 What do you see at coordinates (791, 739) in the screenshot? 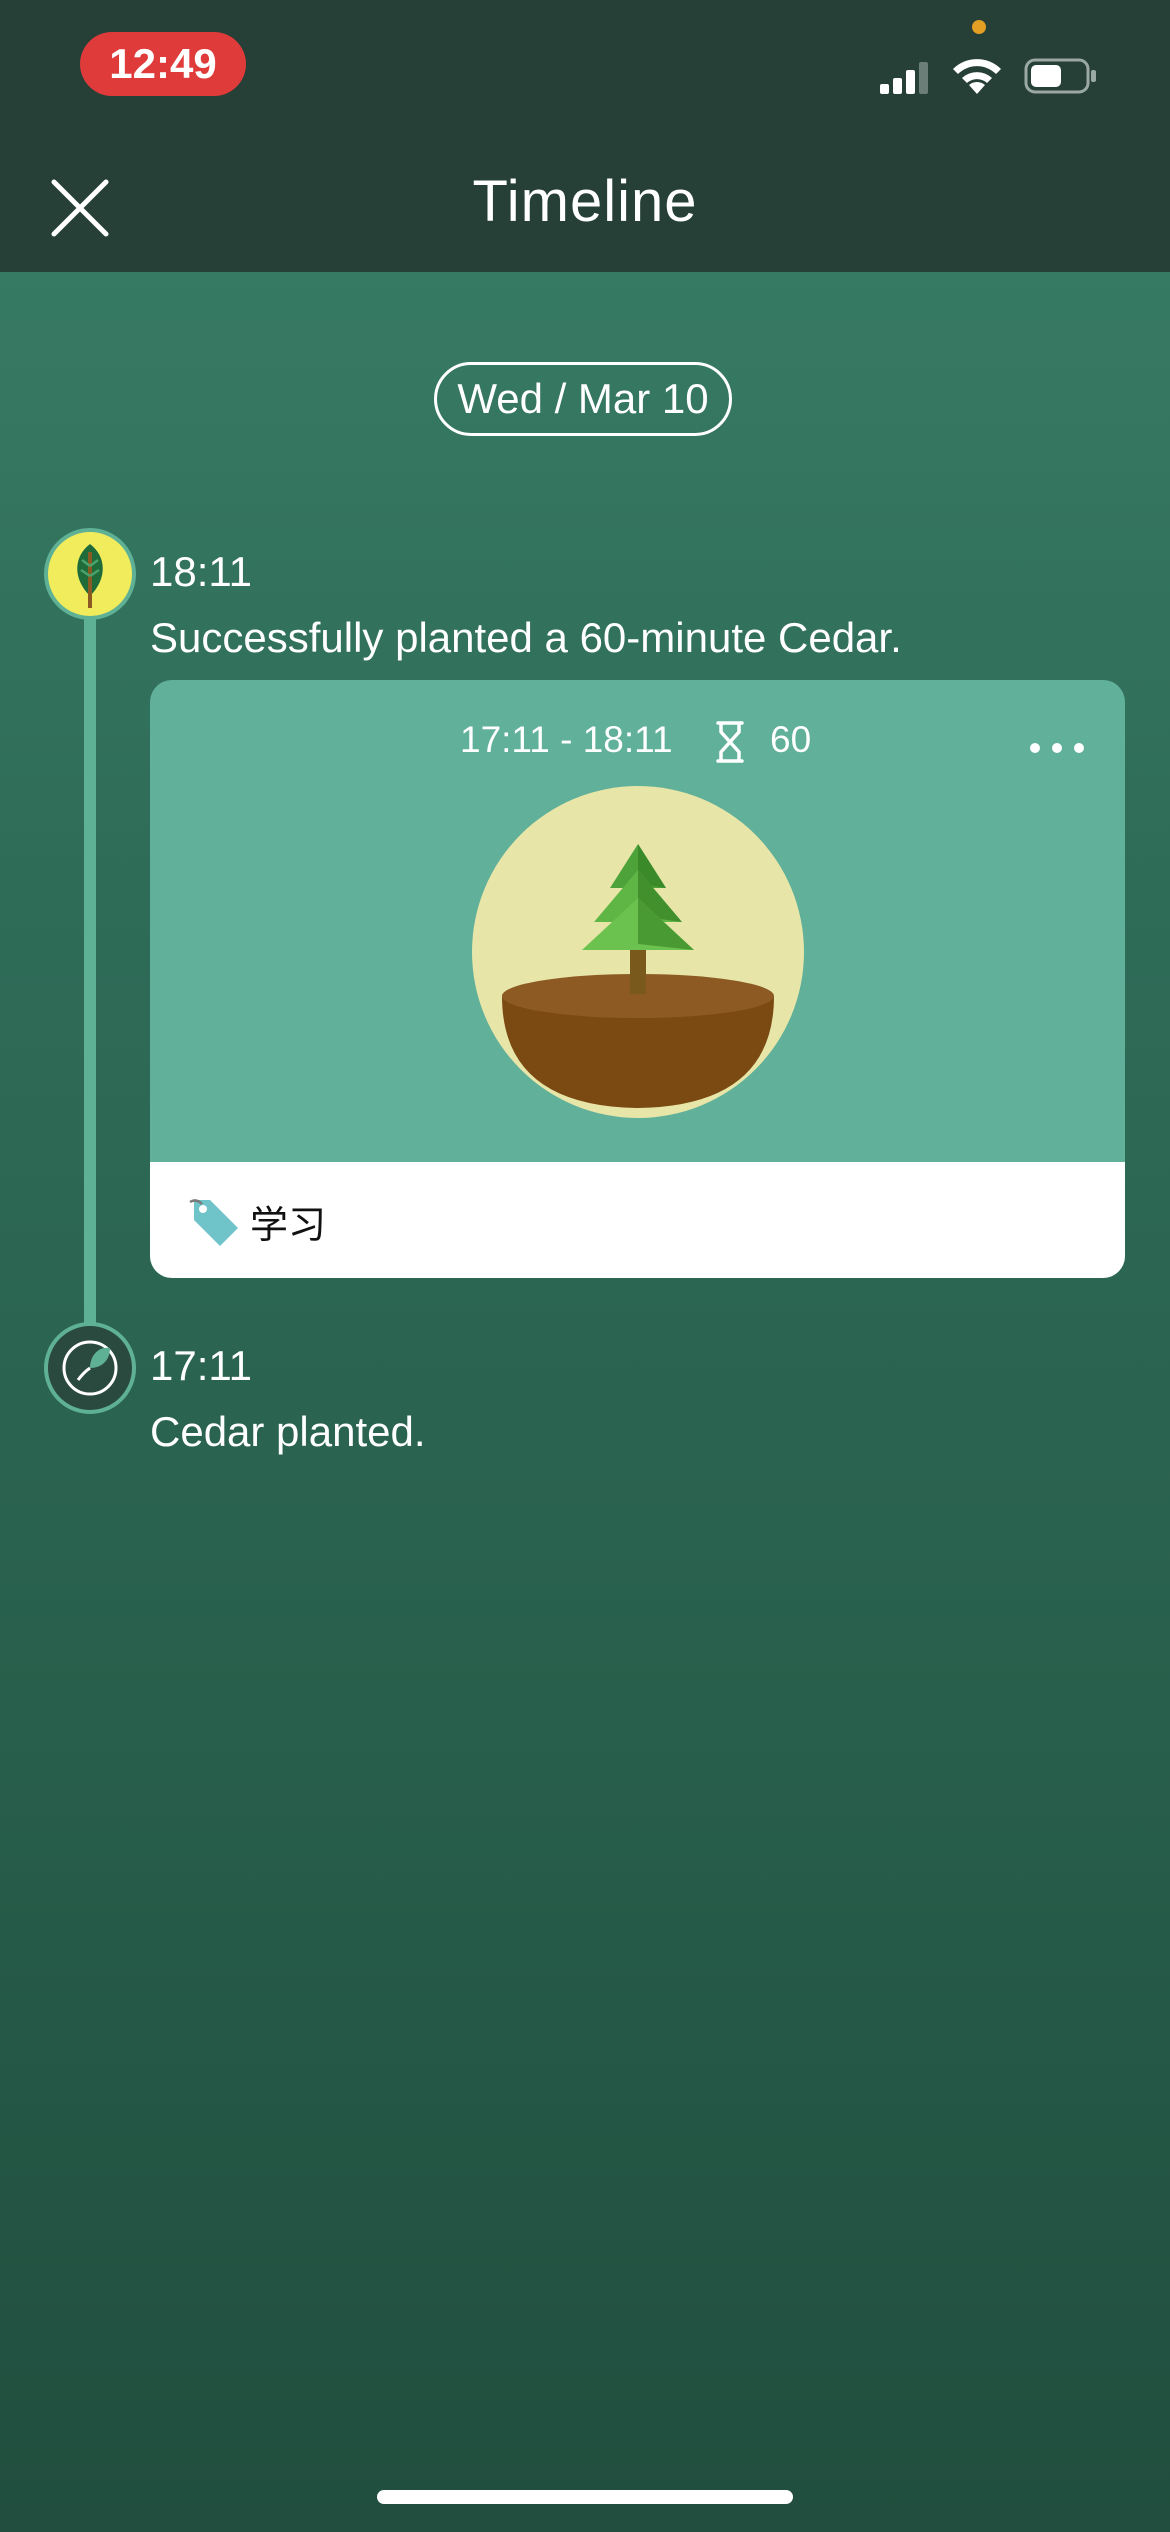
I see `session-minutes: 60` at bounding box center [791, 739].